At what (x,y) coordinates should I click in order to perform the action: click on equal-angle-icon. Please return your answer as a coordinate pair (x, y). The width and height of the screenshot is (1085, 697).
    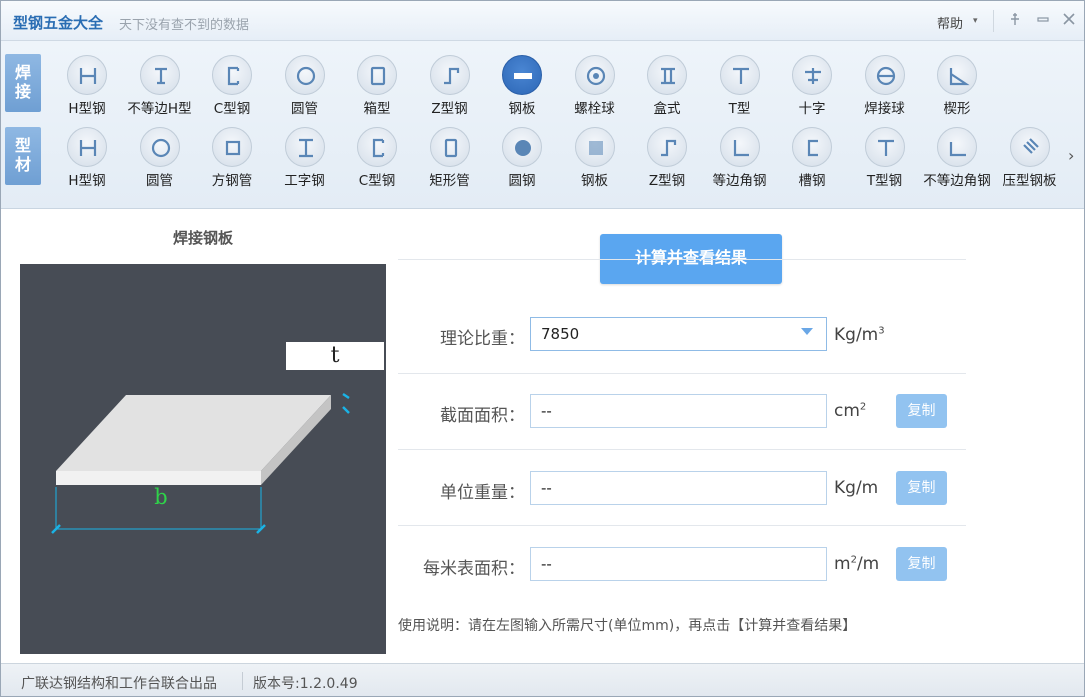
    Looking at the image, I should click on (739, 147).